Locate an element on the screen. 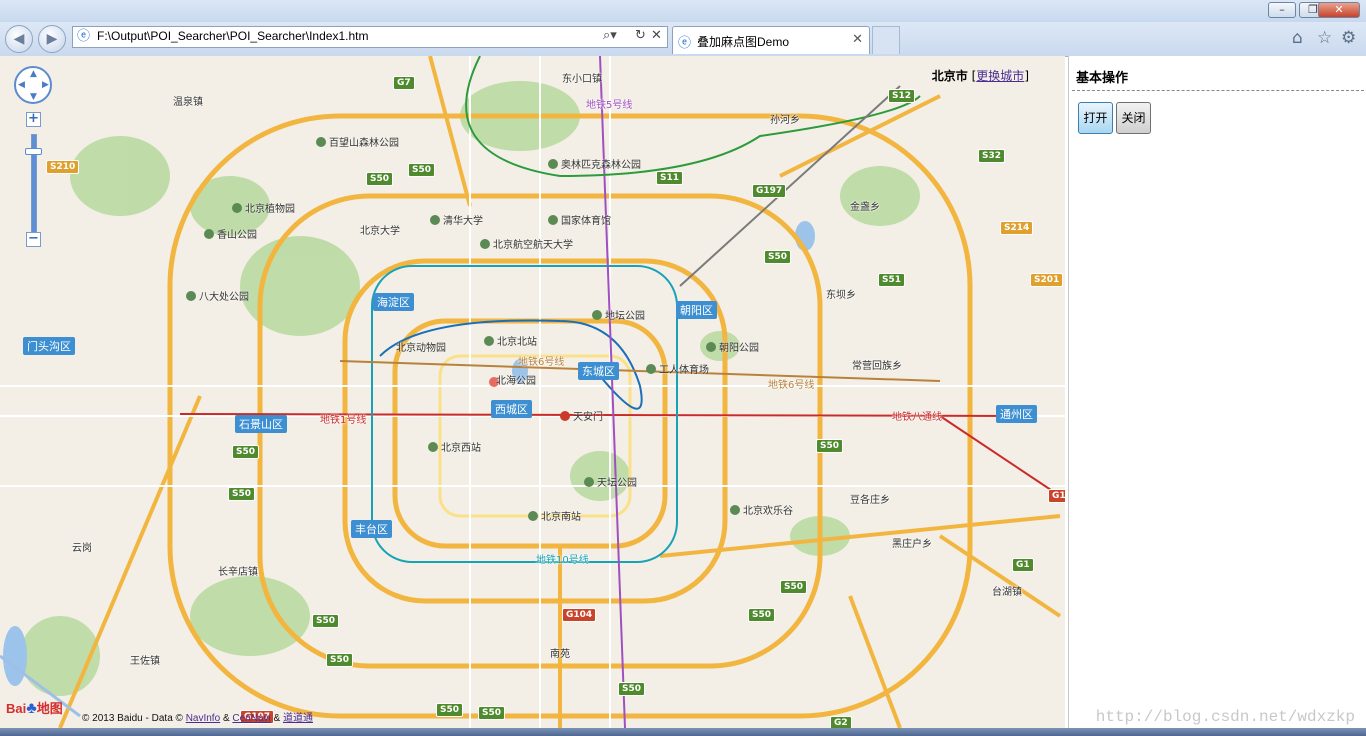  highway-shield: G104 is located at coordinates (579, 615).